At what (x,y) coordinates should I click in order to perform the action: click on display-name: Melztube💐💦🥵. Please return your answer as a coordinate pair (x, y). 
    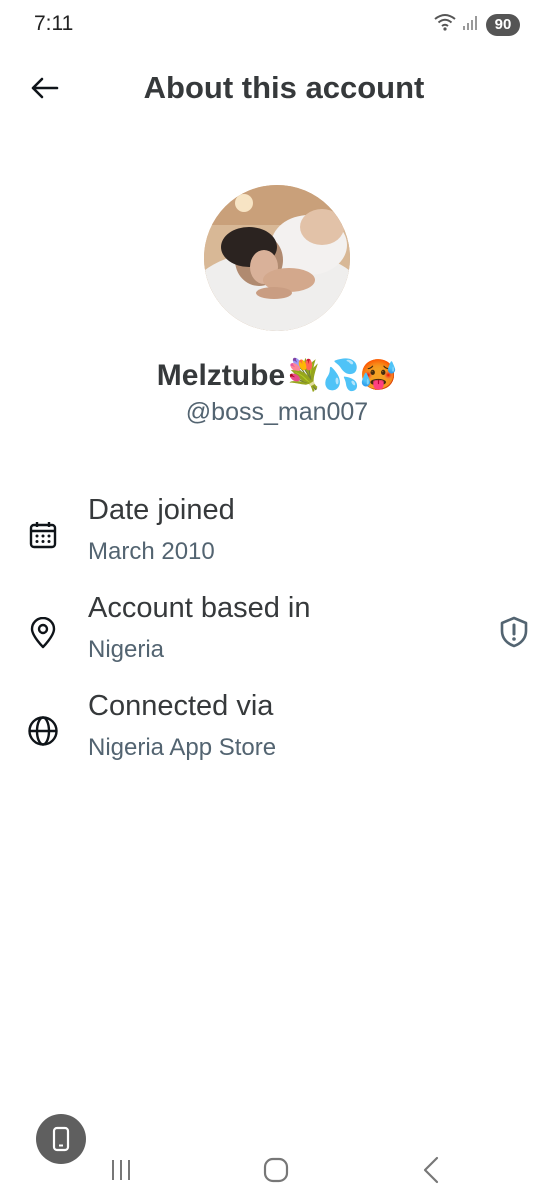
    Looking at the image, I should click on (277, 375).